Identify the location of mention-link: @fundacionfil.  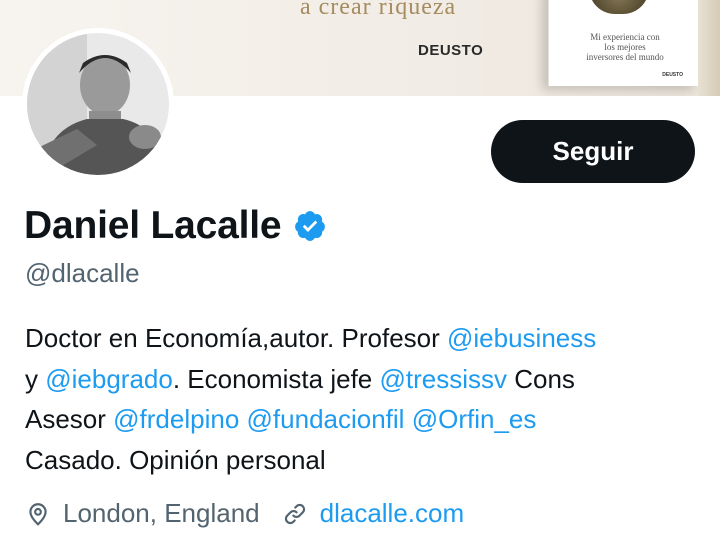
(326, 419).